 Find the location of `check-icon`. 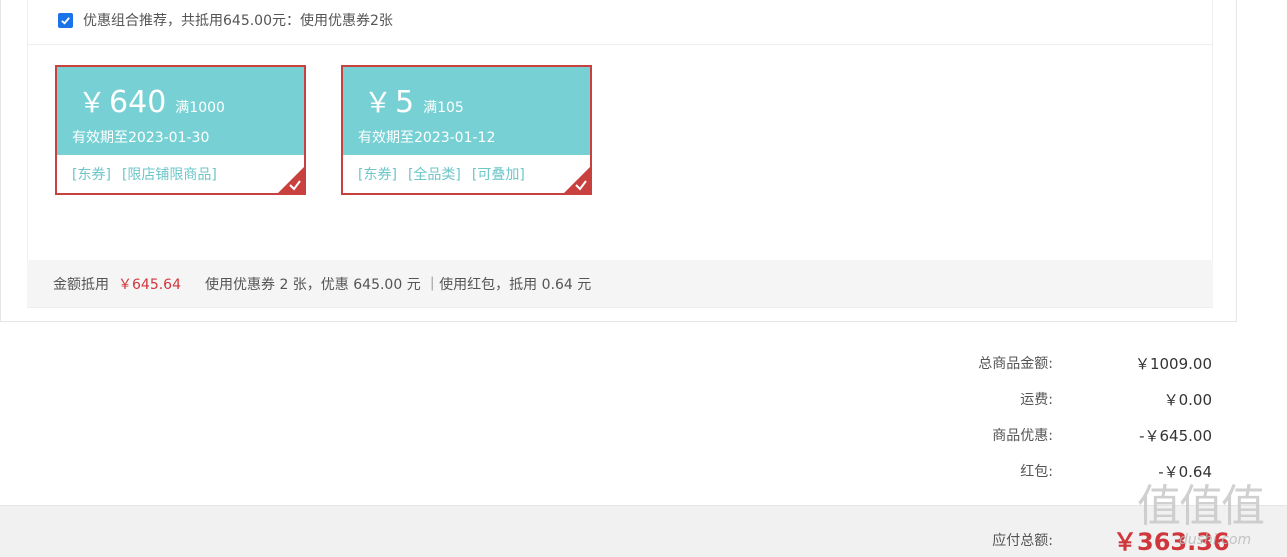

check-icon is located at coordinates (65, 20).